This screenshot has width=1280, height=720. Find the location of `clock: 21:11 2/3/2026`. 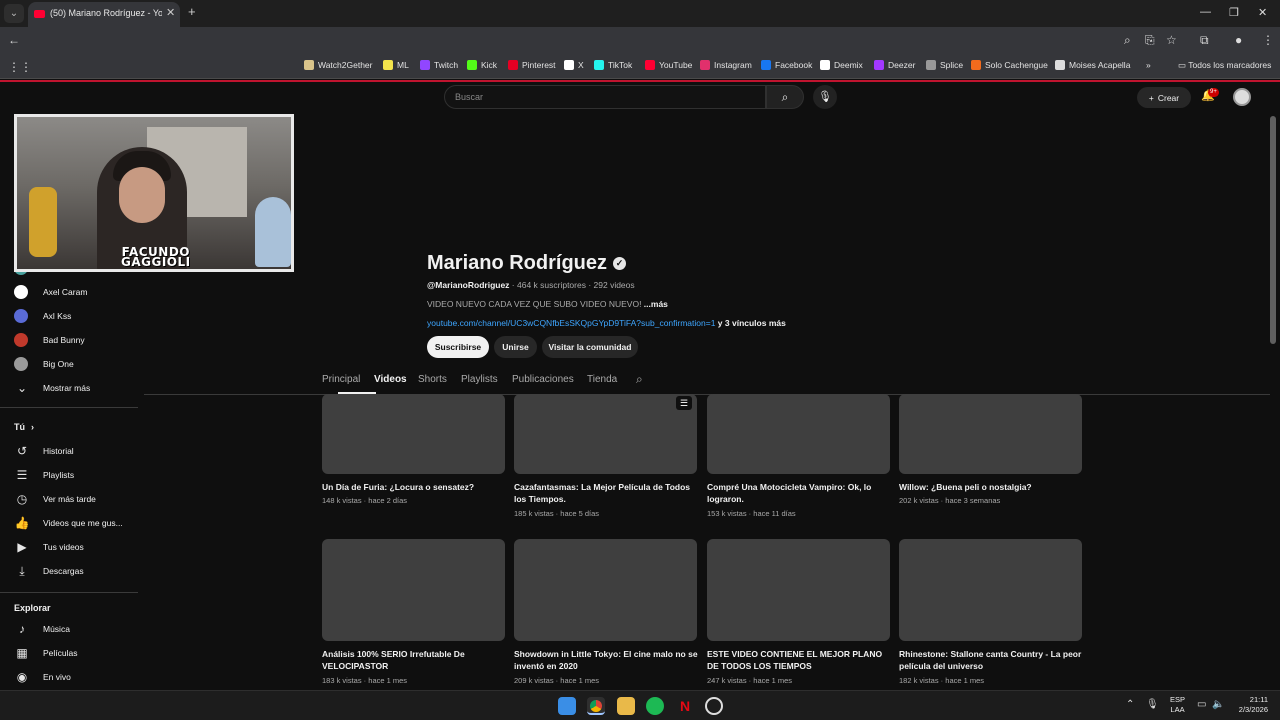

clock: 21:11 2/3/2026 is located at coordinates (1248, 705).